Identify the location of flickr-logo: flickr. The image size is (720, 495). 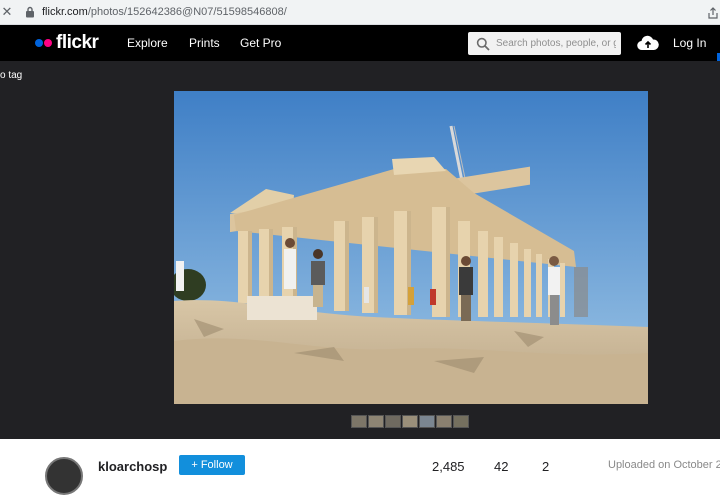
(67, 42).